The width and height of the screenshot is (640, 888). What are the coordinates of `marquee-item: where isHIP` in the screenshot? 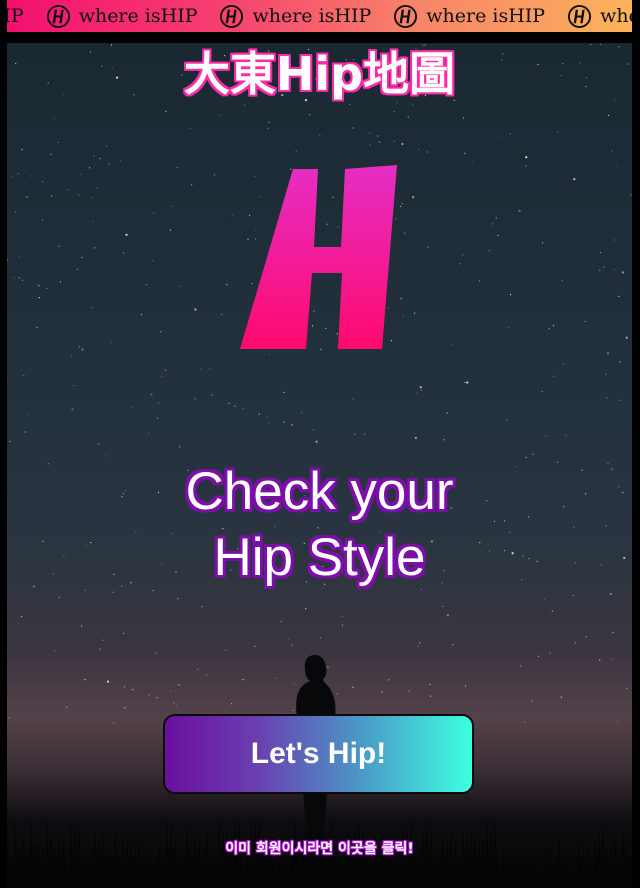 It's located at (295, 16).